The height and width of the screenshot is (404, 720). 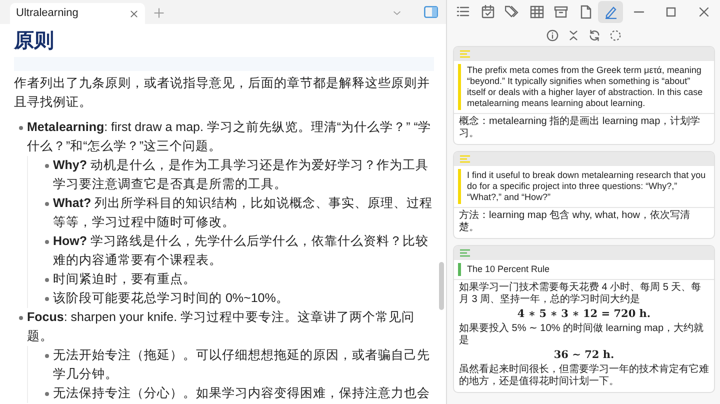 I want to click on dashed-circle-icon, so click(x=615, y=35).